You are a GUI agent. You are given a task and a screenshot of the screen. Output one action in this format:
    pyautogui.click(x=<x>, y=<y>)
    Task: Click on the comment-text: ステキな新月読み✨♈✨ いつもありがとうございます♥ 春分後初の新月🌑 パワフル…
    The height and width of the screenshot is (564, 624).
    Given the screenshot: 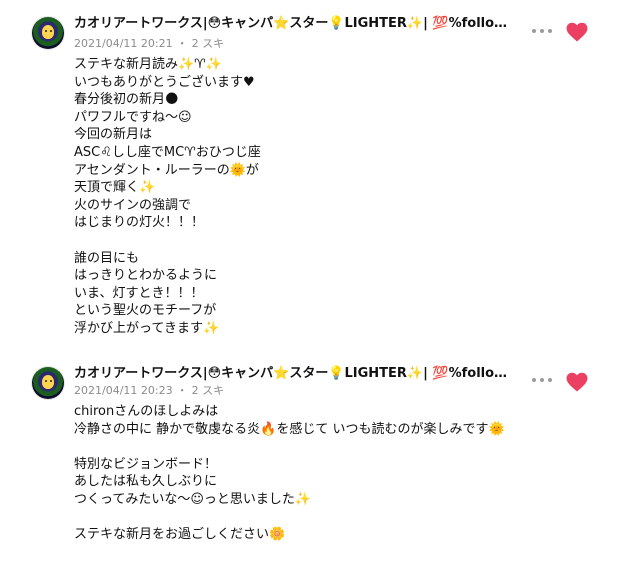 What is the action you would take?
    pyautogui.click(x=167, y=196)
    